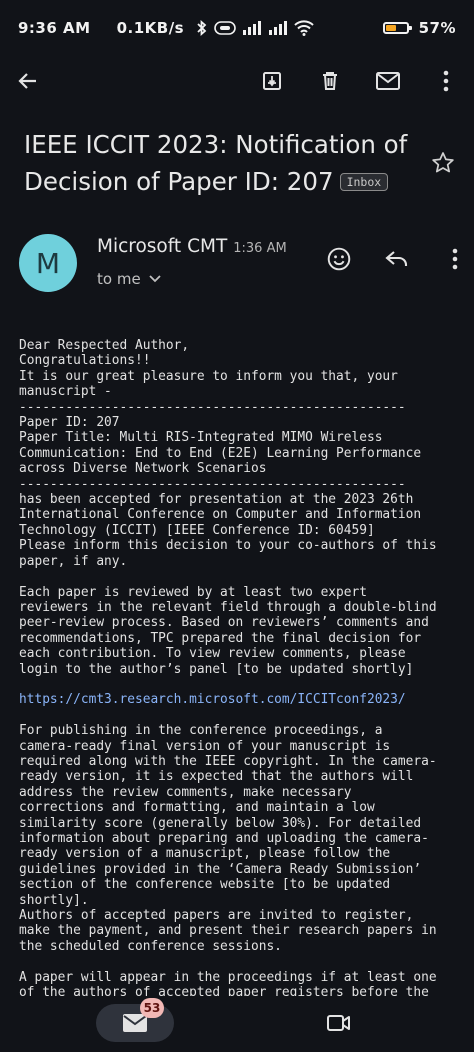 The height and width of the screenshot is (1052, 474). Describe the element at coordinates (446, 81) in the screenshot. I see `more-vert-icon` at that location.